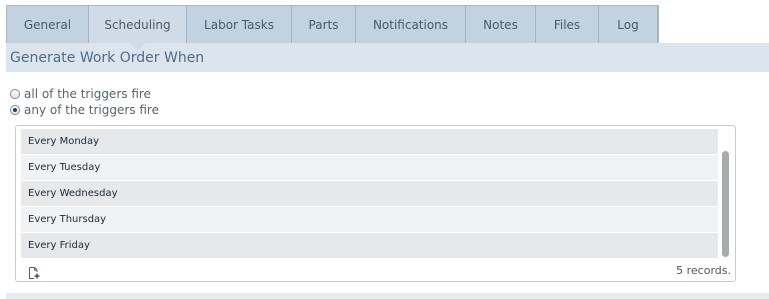 Image resolution: width=769 pixels, height=299 pixels. Describe the element at coordinates (34, 271) in the screenshot. I see `add-document-icon` at that location.